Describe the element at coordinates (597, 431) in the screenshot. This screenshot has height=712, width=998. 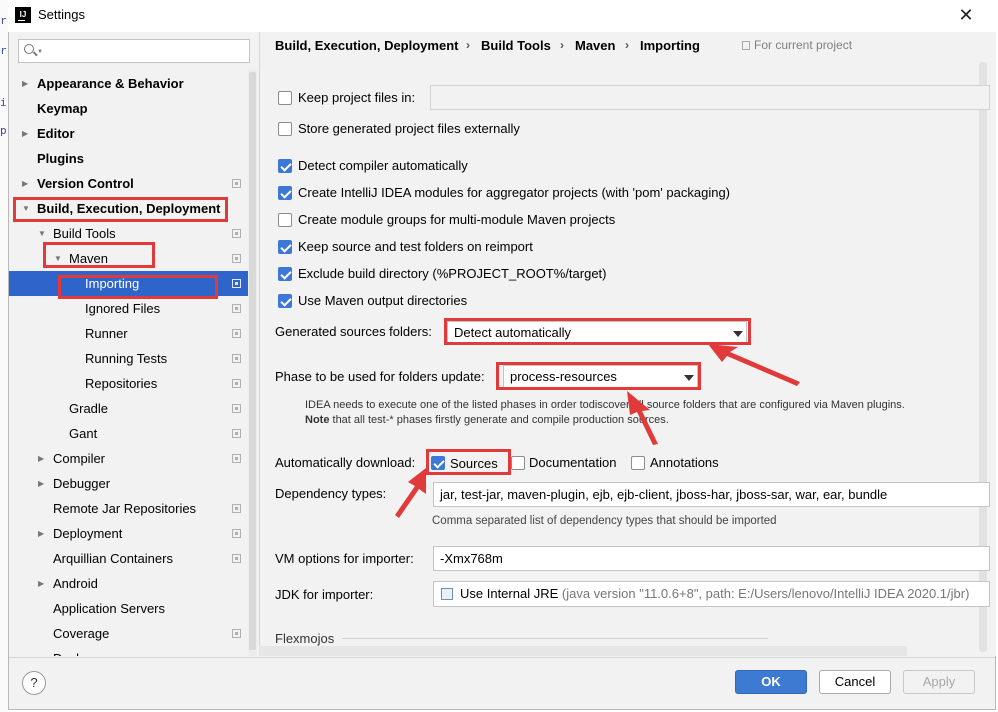
I see `annotation-arrows` at that location.